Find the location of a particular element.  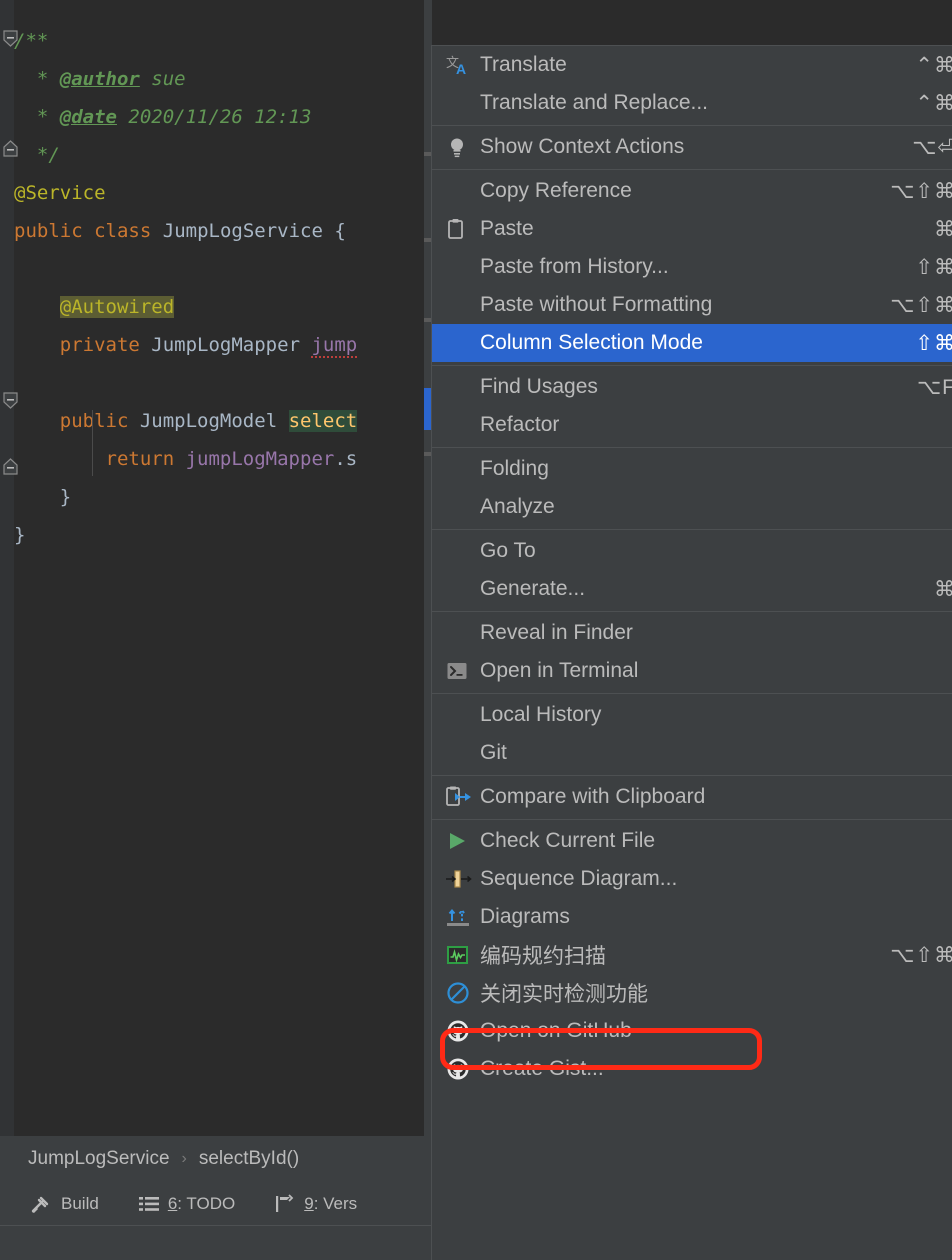

menu-item-label: Translate is located at coordinates (523, 64).